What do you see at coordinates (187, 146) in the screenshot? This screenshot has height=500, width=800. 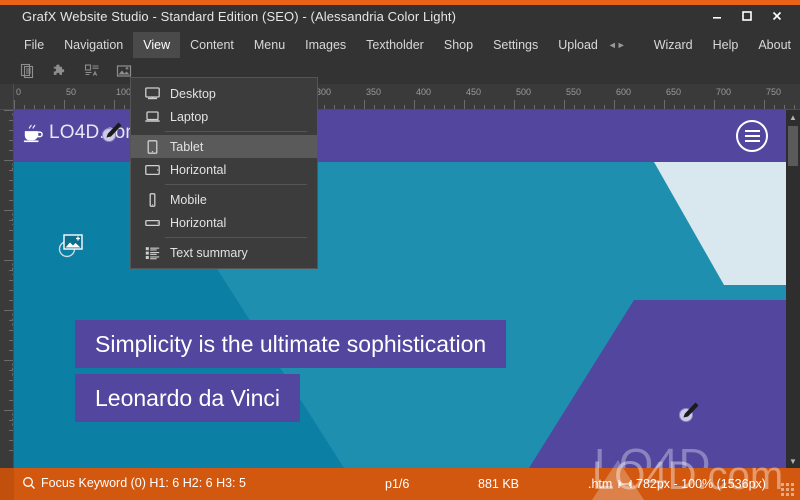 I see `view-menu-item-label: Tablet` at bounding box center [187, 146].